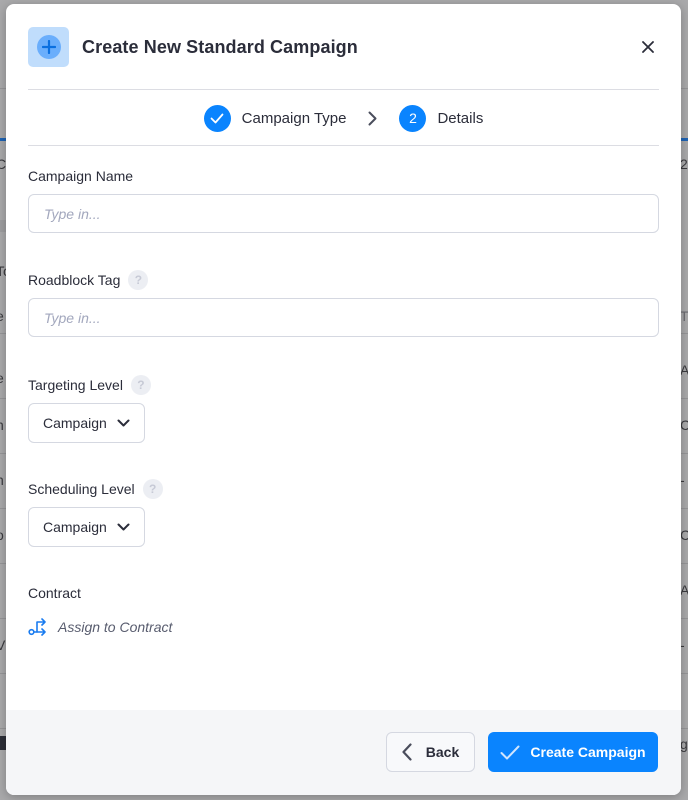  What do you see at coordinates (74, 280) in the screenshot?
I see `label-text: Roadblock Tag` at bounding box center [74, 280].